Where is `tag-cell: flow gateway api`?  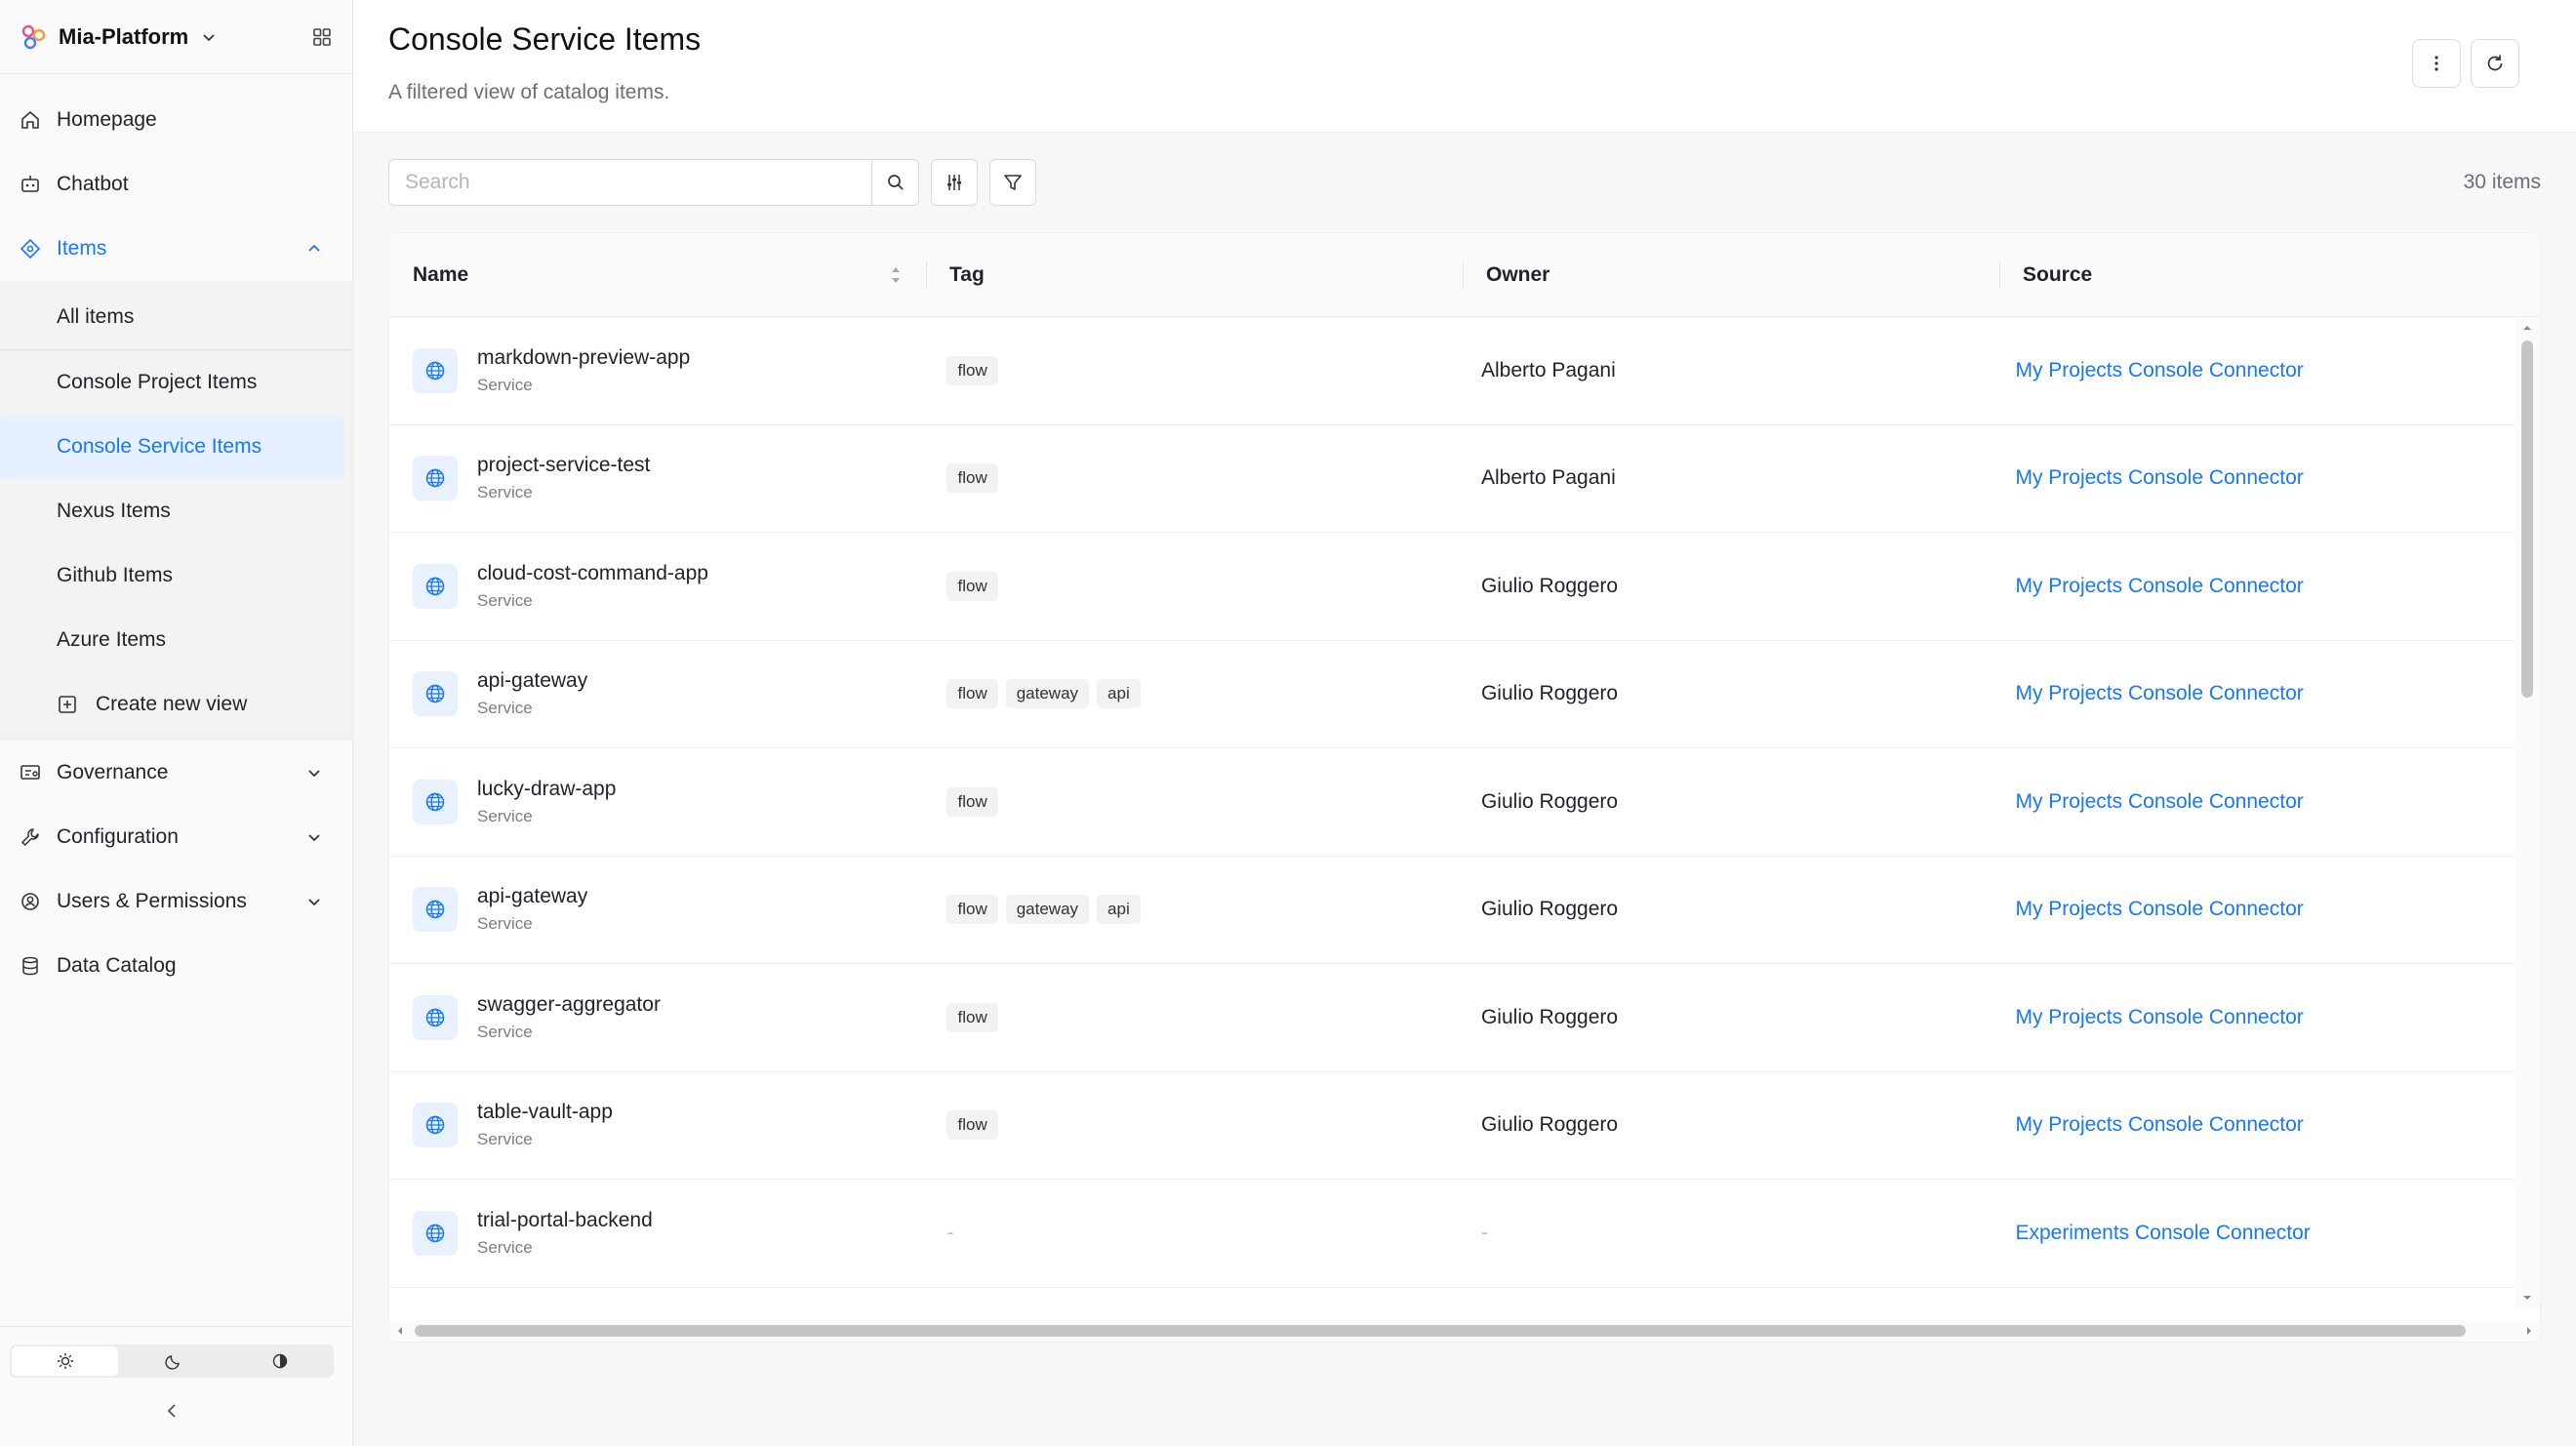 tag-cell: flow gateway api is located at coordinates (1190, 910).